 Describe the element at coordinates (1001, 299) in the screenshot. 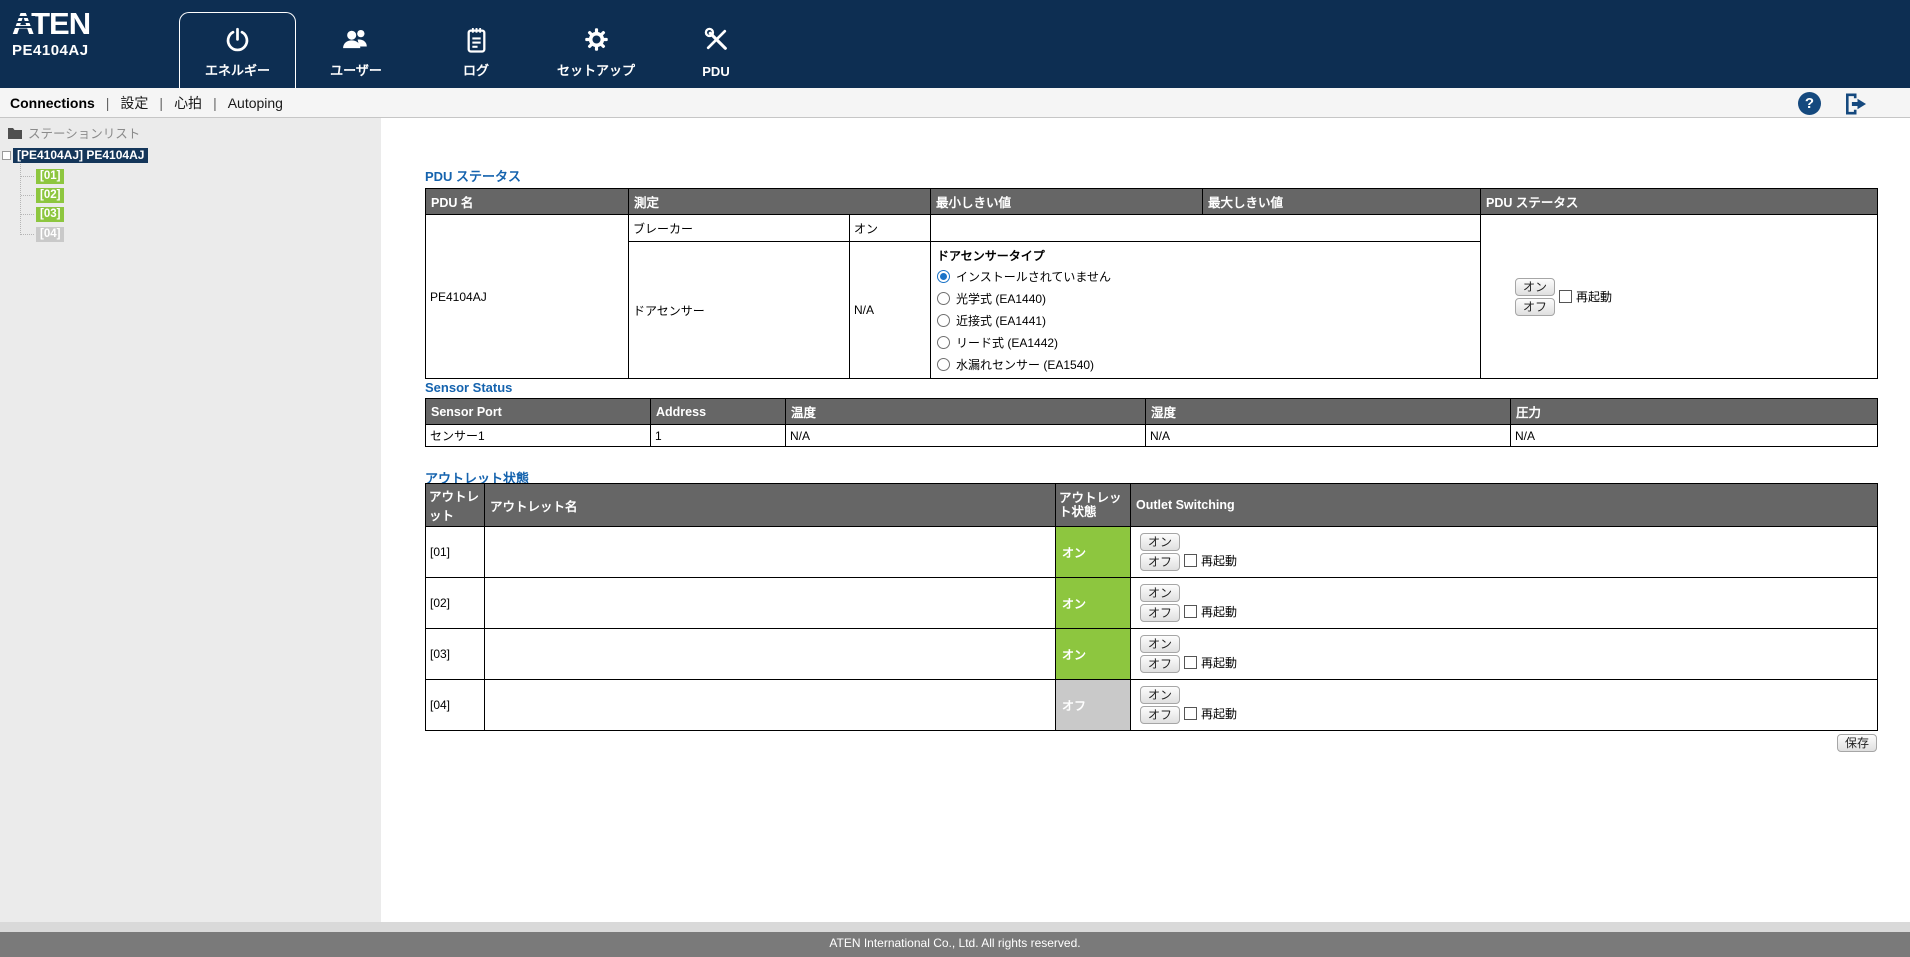

I see `radio-label: 光学式 (EA1440)` at that location.